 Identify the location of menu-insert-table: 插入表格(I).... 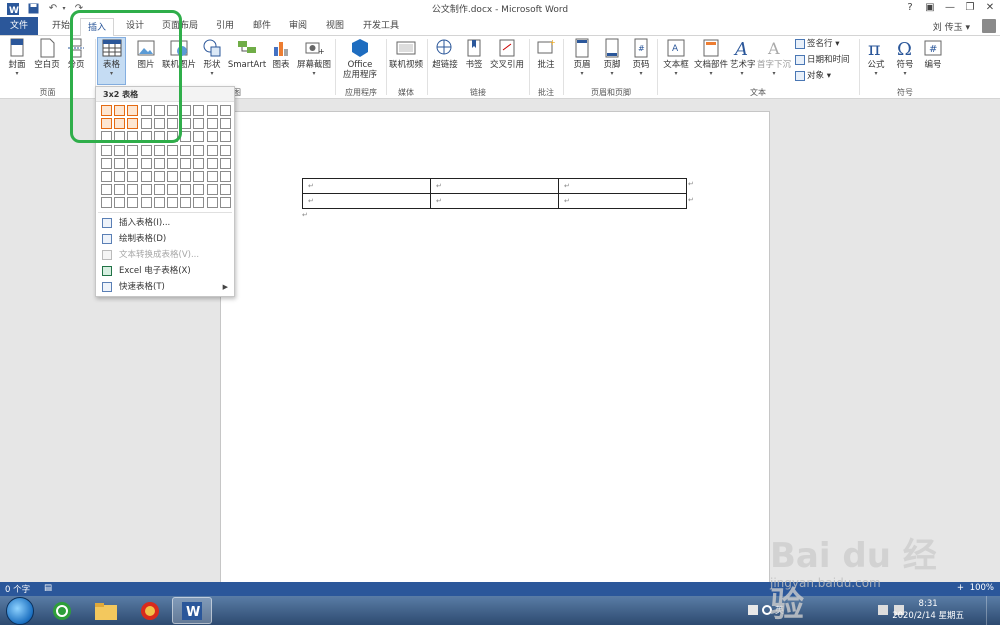
(165, 223).